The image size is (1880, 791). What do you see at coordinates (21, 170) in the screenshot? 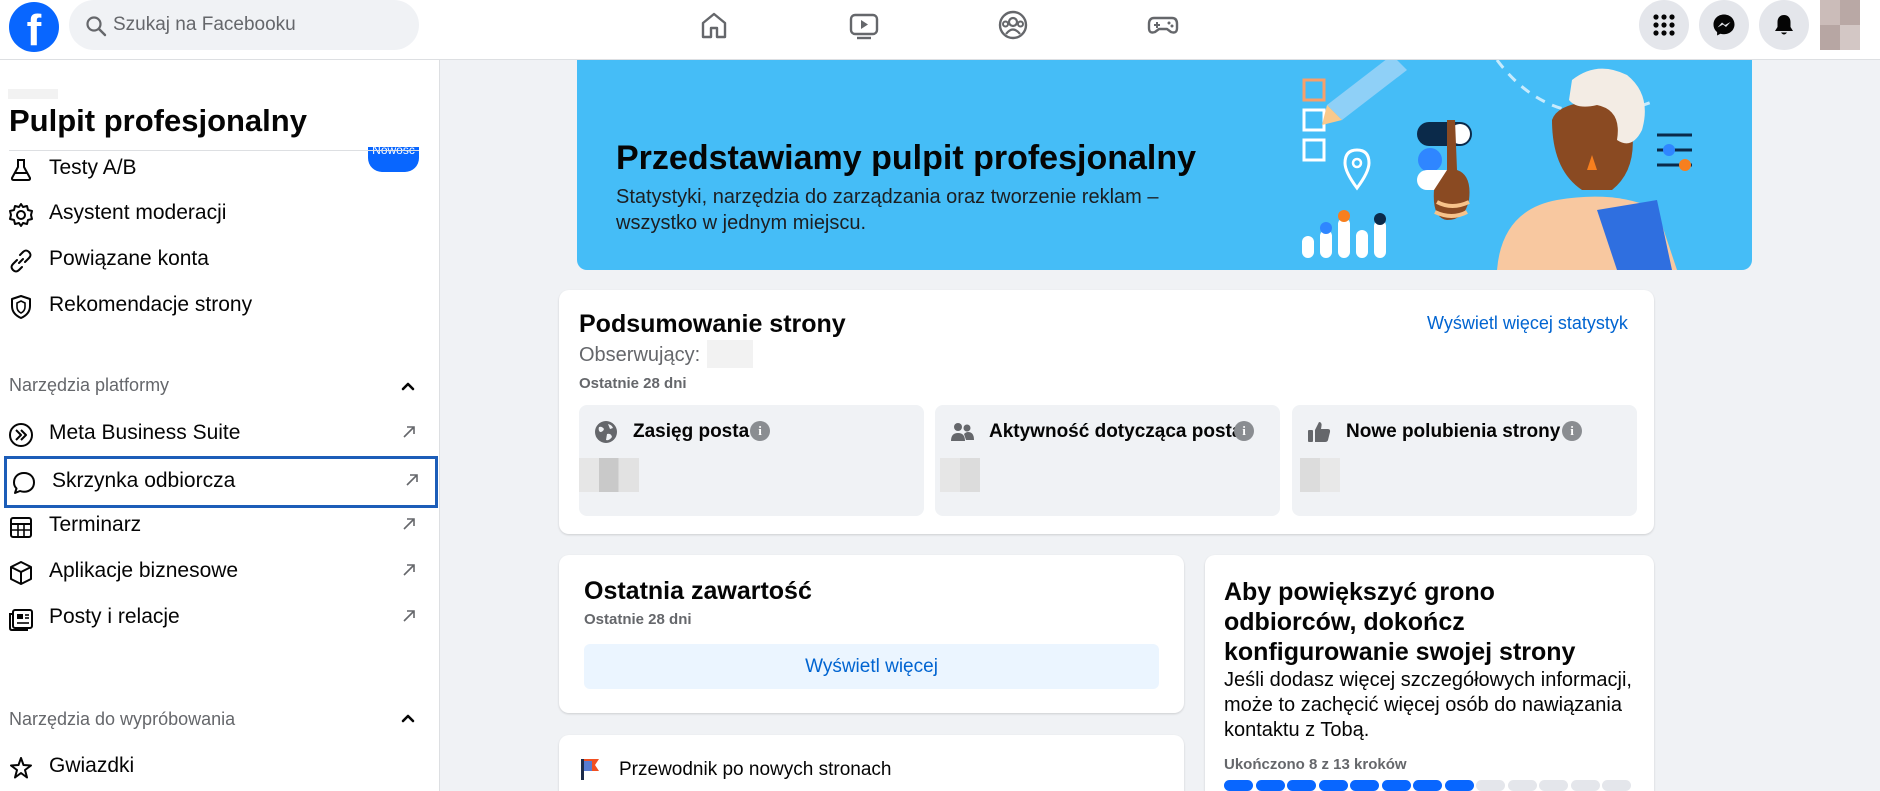
I see `flask-icon` at bounding box center [21, 170].